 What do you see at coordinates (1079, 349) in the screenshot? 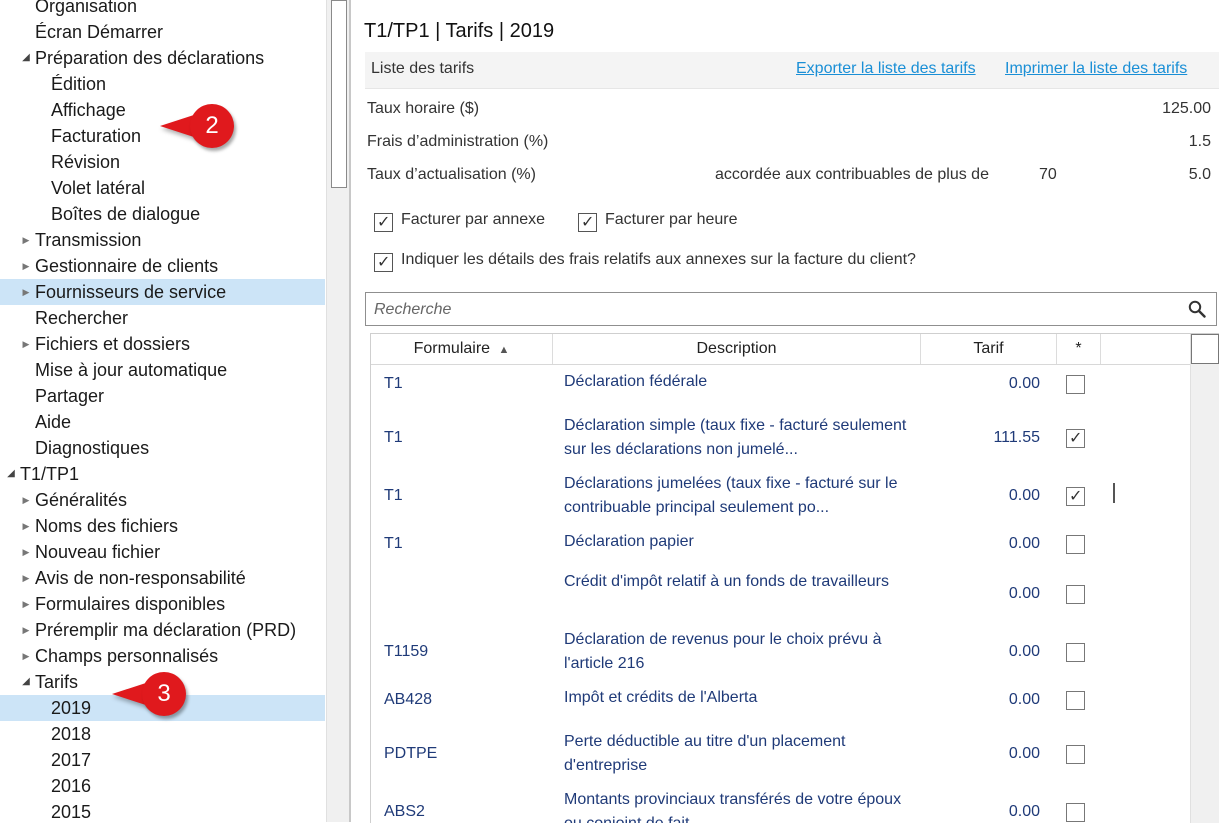
I see `column-header-star: *` at bounding box center [1079, 349].